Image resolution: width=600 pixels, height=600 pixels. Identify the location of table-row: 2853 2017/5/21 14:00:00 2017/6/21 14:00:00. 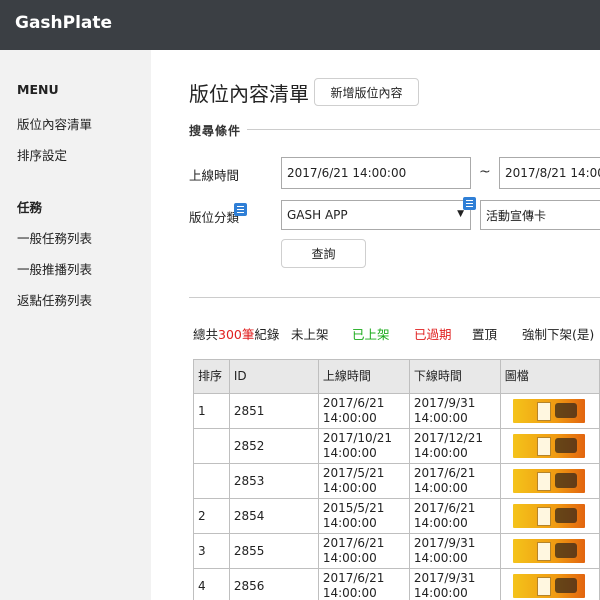
(396, 481).